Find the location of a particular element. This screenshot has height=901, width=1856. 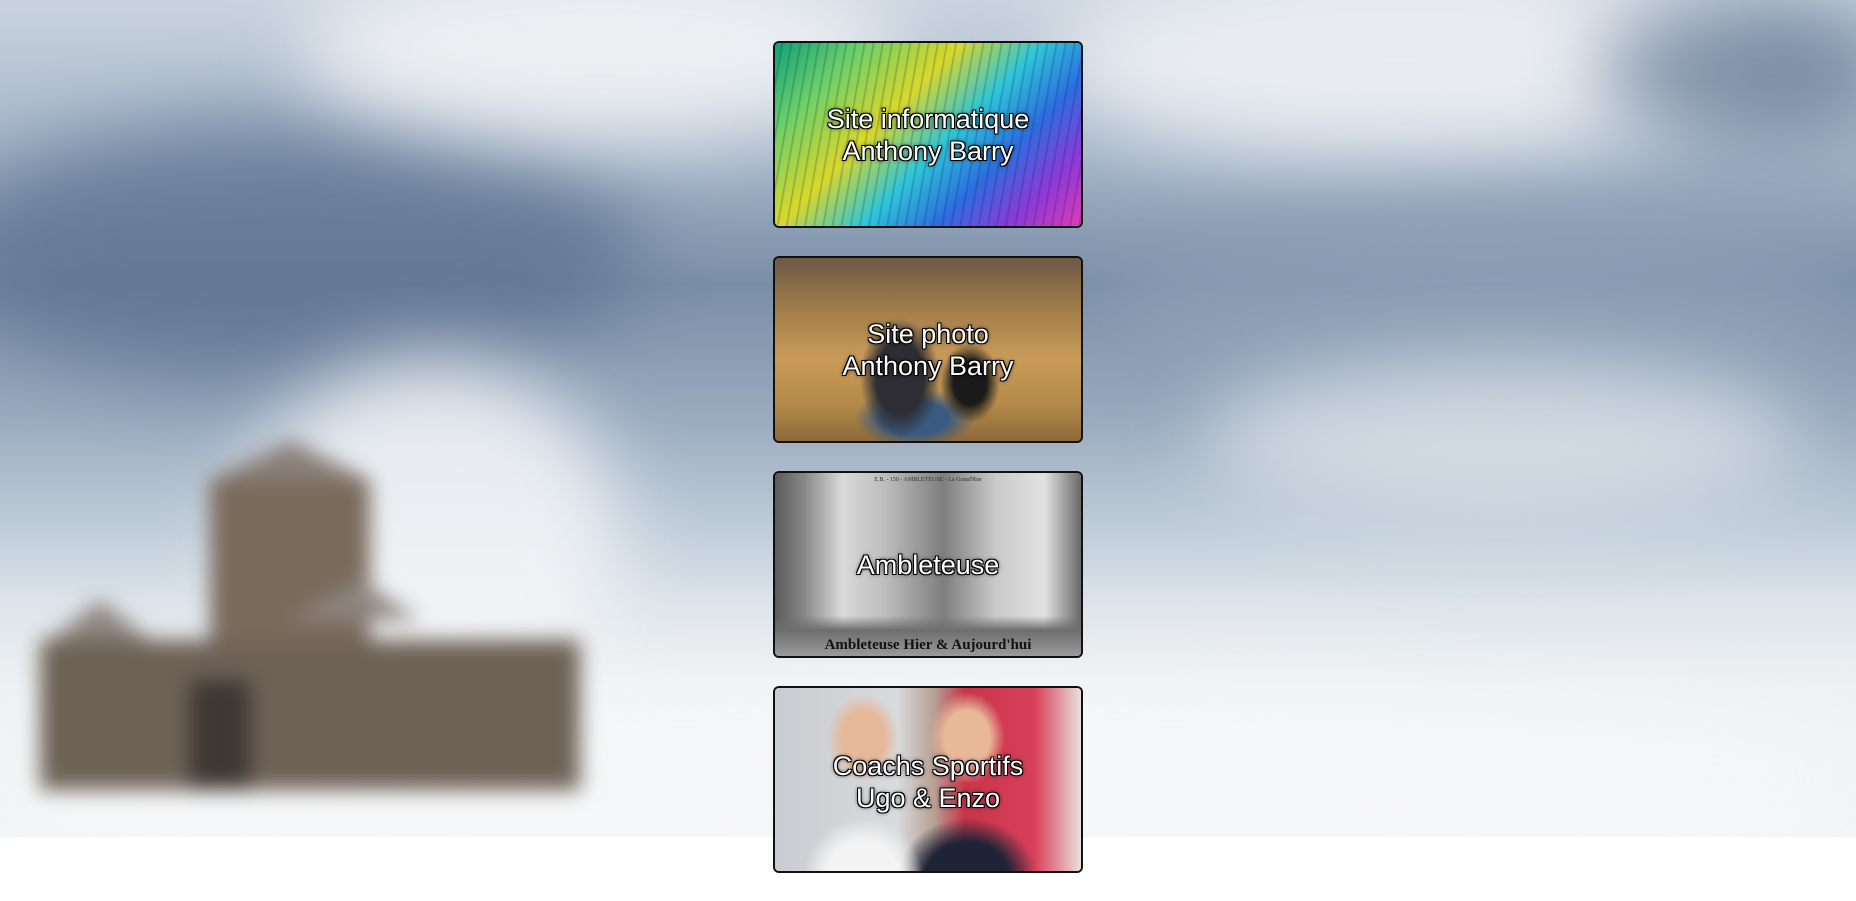

card-site-informatique: Site informatique Anthony Barry is located at coordinates (928, 134).